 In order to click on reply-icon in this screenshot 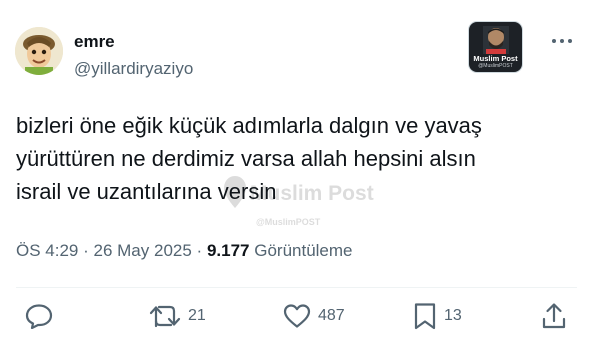, I will do `click(39, 316)`.